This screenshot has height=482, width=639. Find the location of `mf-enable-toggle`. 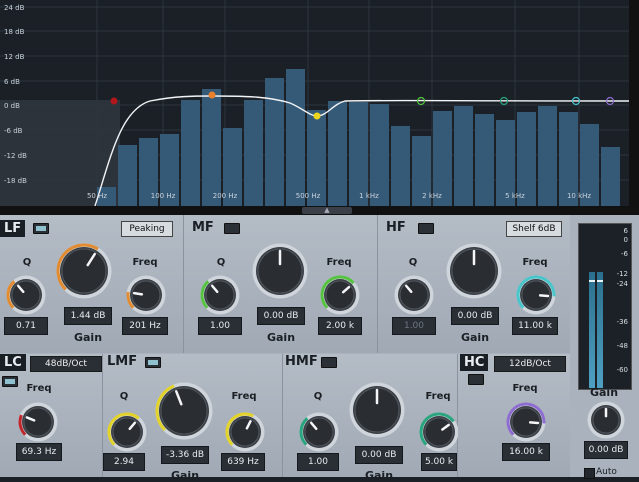

mf-enable-toggle is located at coordinates (232, 228).